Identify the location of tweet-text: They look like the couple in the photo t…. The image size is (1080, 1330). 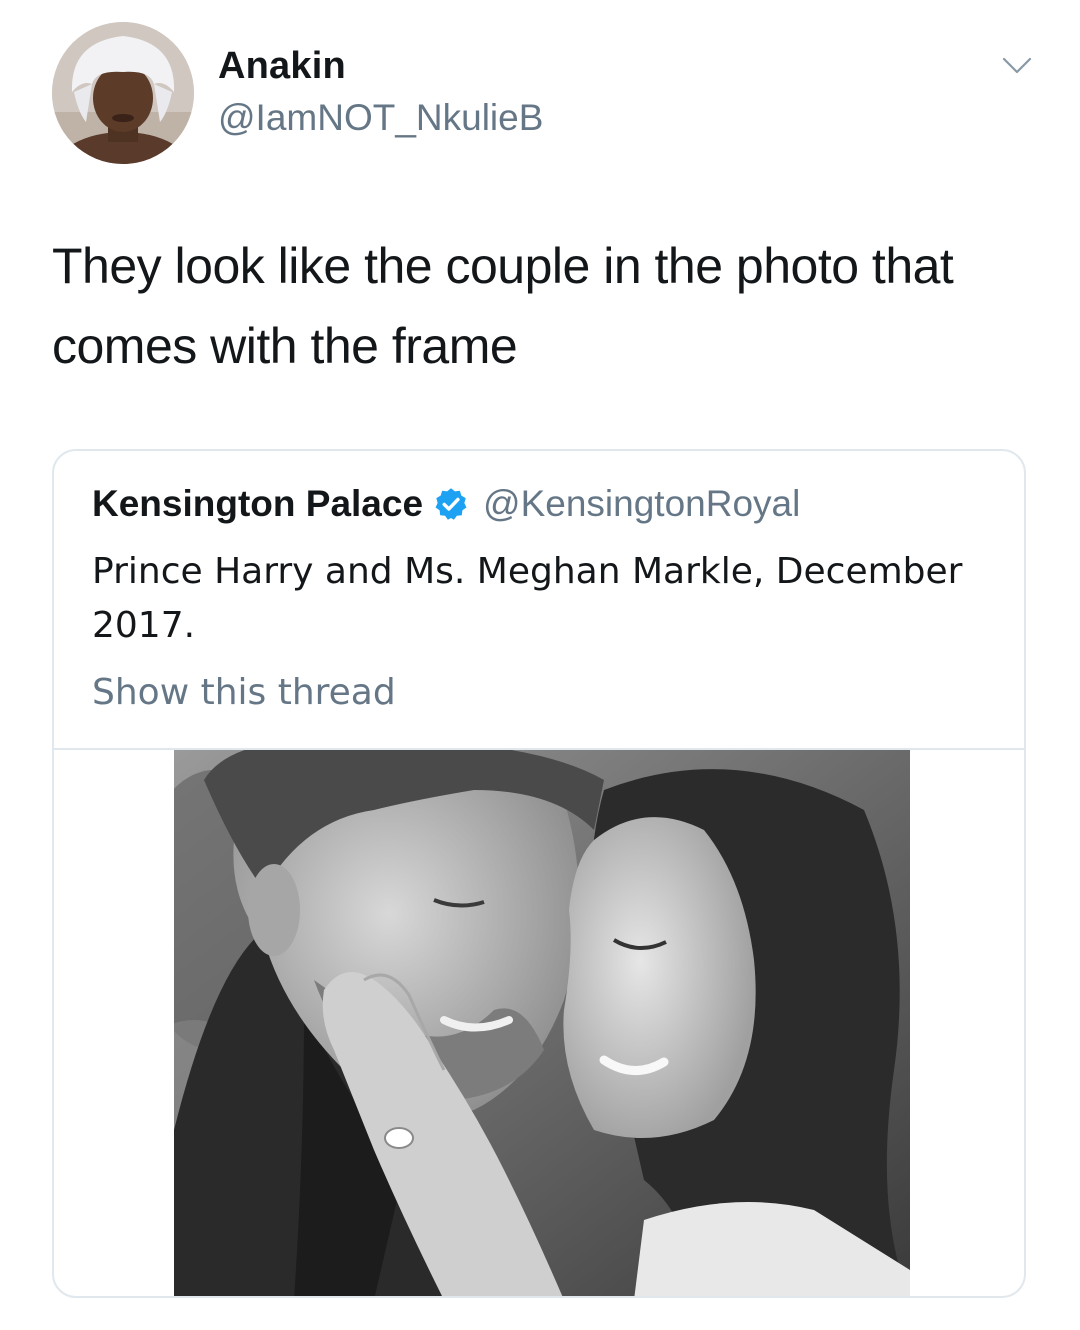
(503, 306).